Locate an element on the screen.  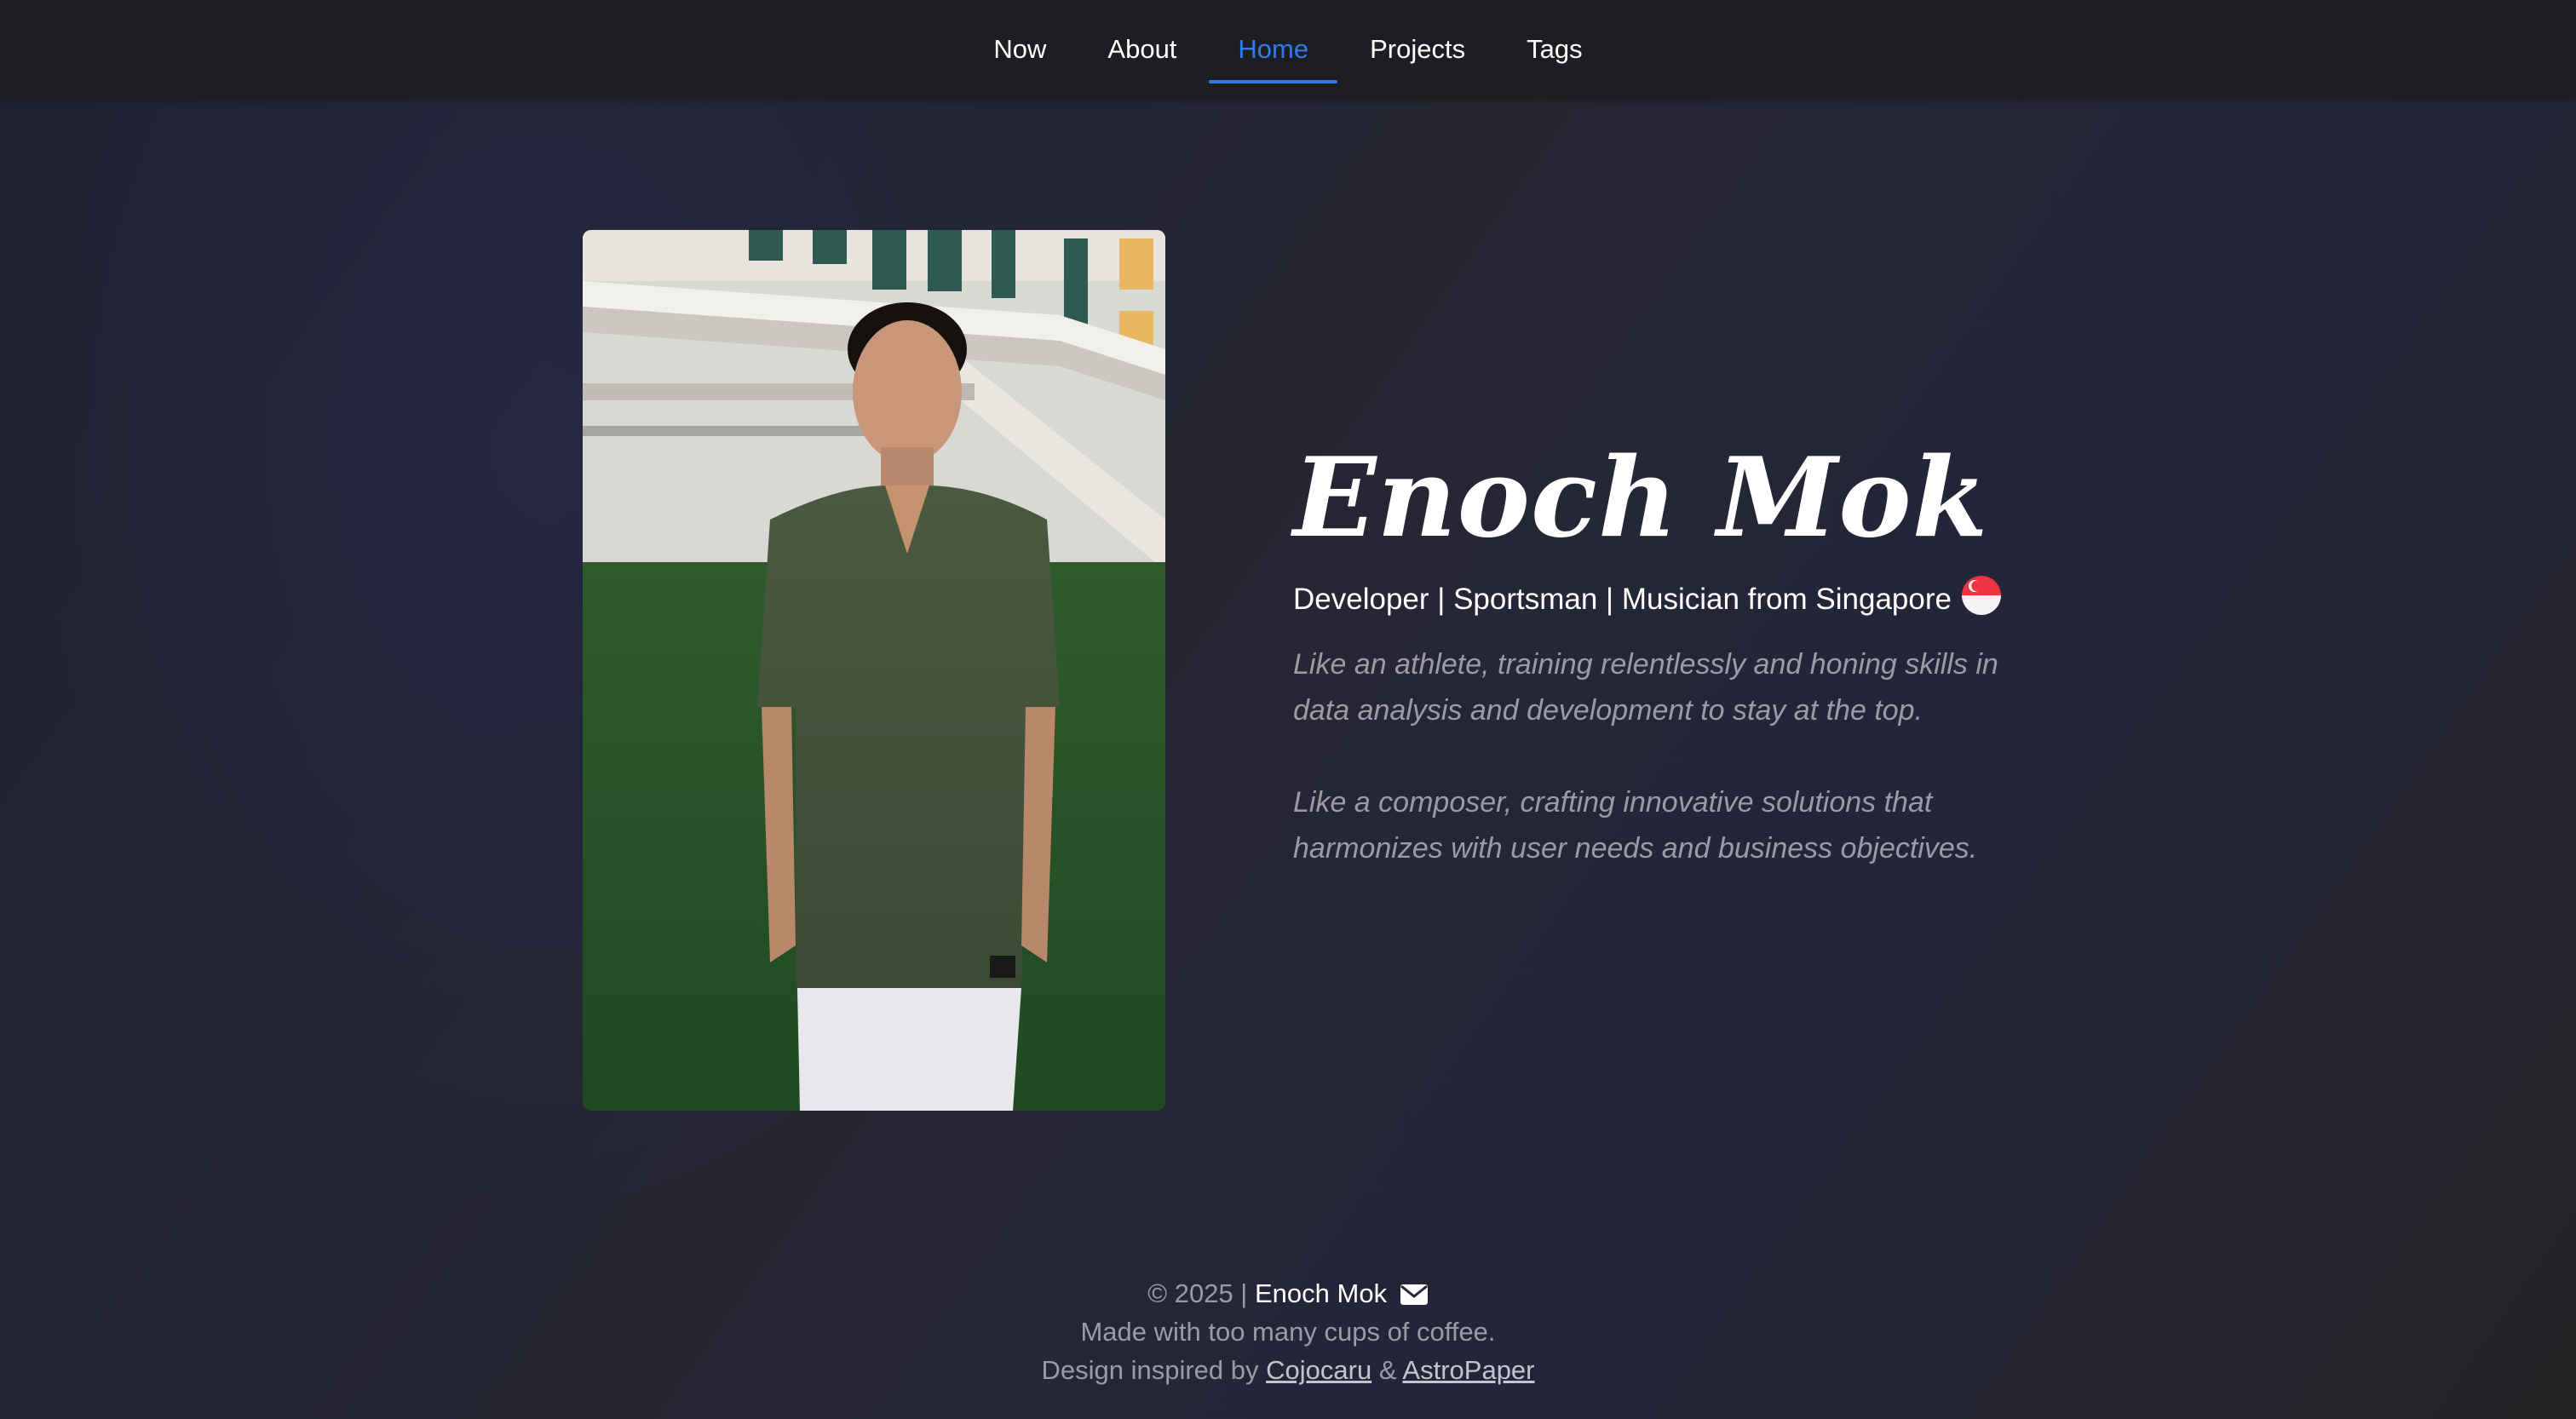
footer-inspired: Design inspired by Cojocaru & AstroPaper is located at coordinates (1288, 1370).